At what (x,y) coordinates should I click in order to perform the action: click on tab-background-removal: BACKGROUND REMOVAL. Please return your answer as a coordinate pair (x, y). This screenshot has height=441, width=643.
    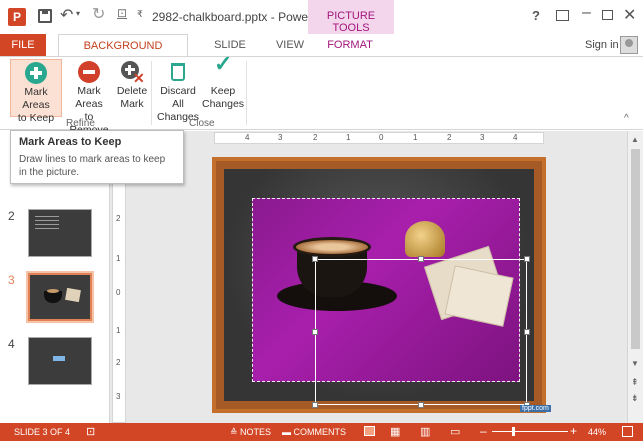
    Looking at the image, I should click on (123, 54).